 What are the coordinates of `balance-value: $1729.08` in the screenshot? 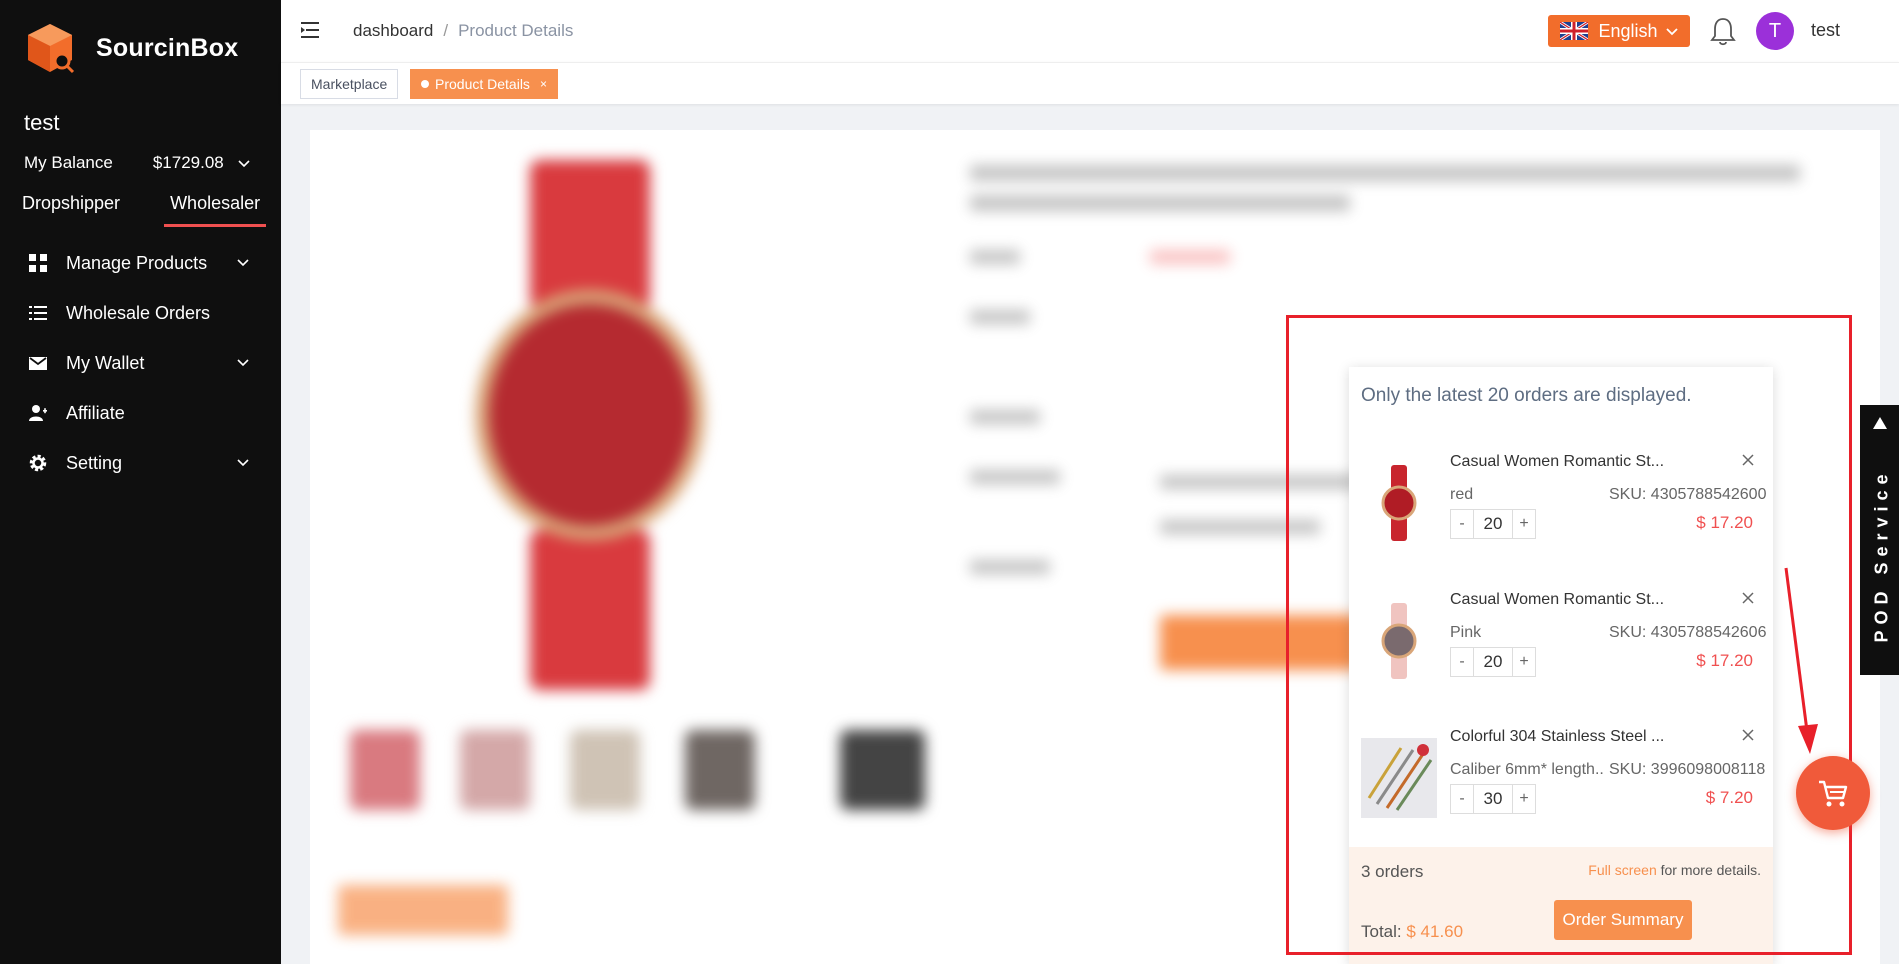 It's located at (188, 162).